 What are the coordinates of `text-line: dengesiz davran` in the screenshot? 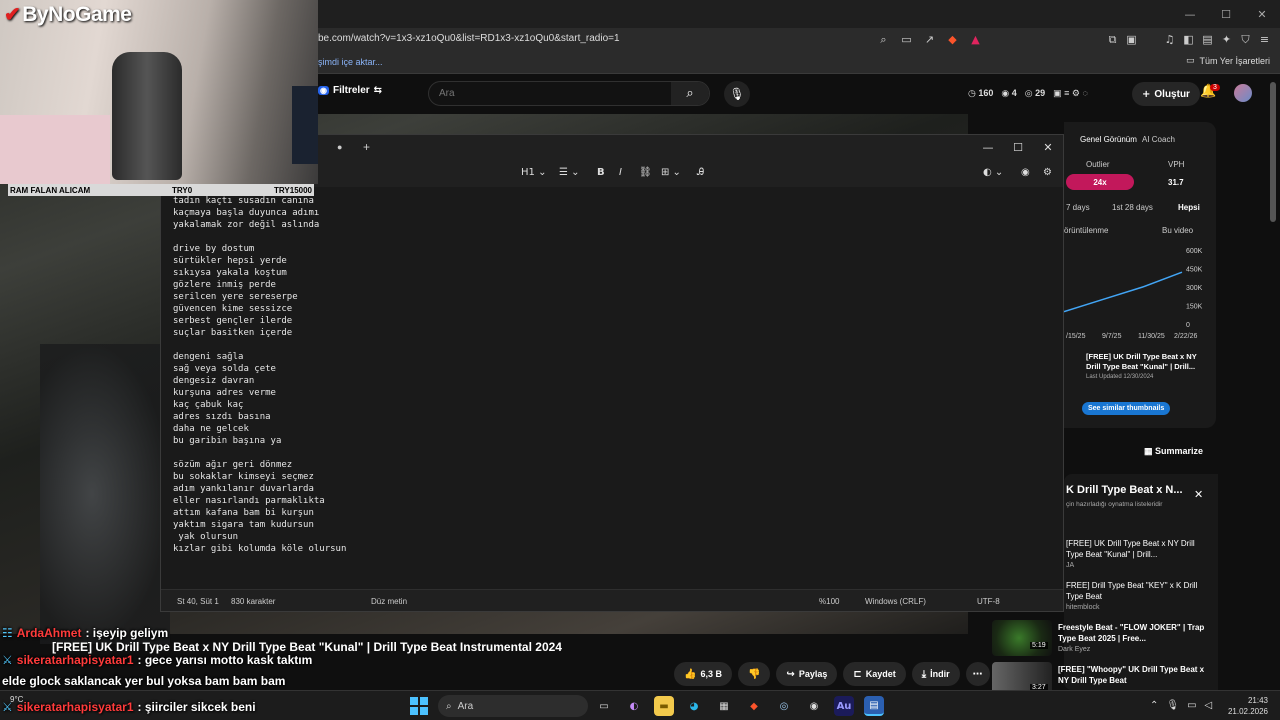 It's located at (214, 381).